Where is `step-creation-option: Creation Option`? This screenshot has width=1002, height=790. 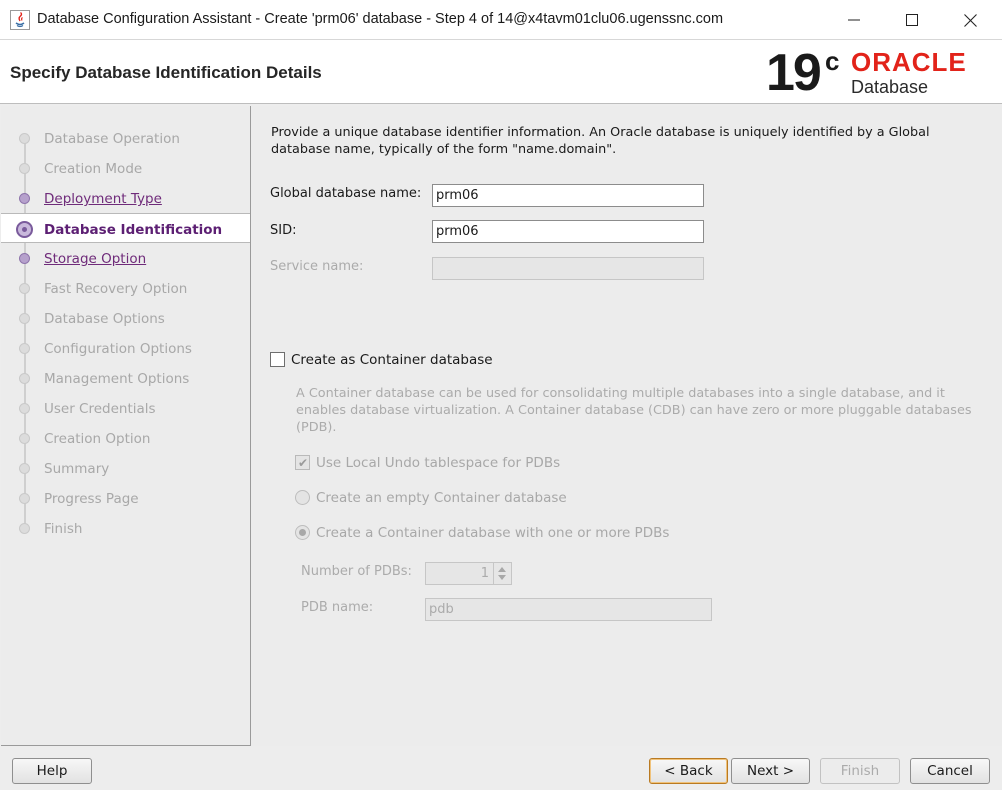
step-creation-option: Creation Option is located at coordinates (125, 438).